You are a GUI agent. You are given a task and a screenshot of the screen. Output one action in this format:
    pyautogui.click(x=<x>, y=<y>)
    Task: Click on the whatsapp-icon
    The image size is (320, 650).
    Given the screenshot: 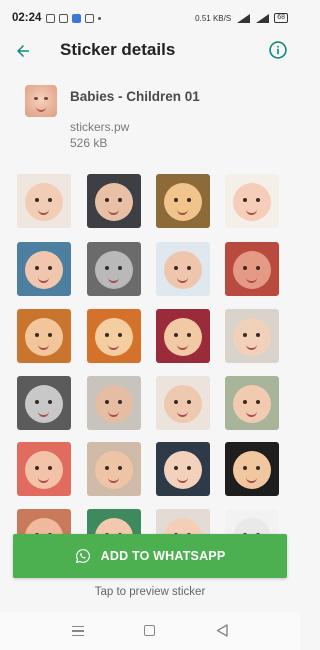 What is the action you would take?
    pyautogui.click(x=82, y=556)
    